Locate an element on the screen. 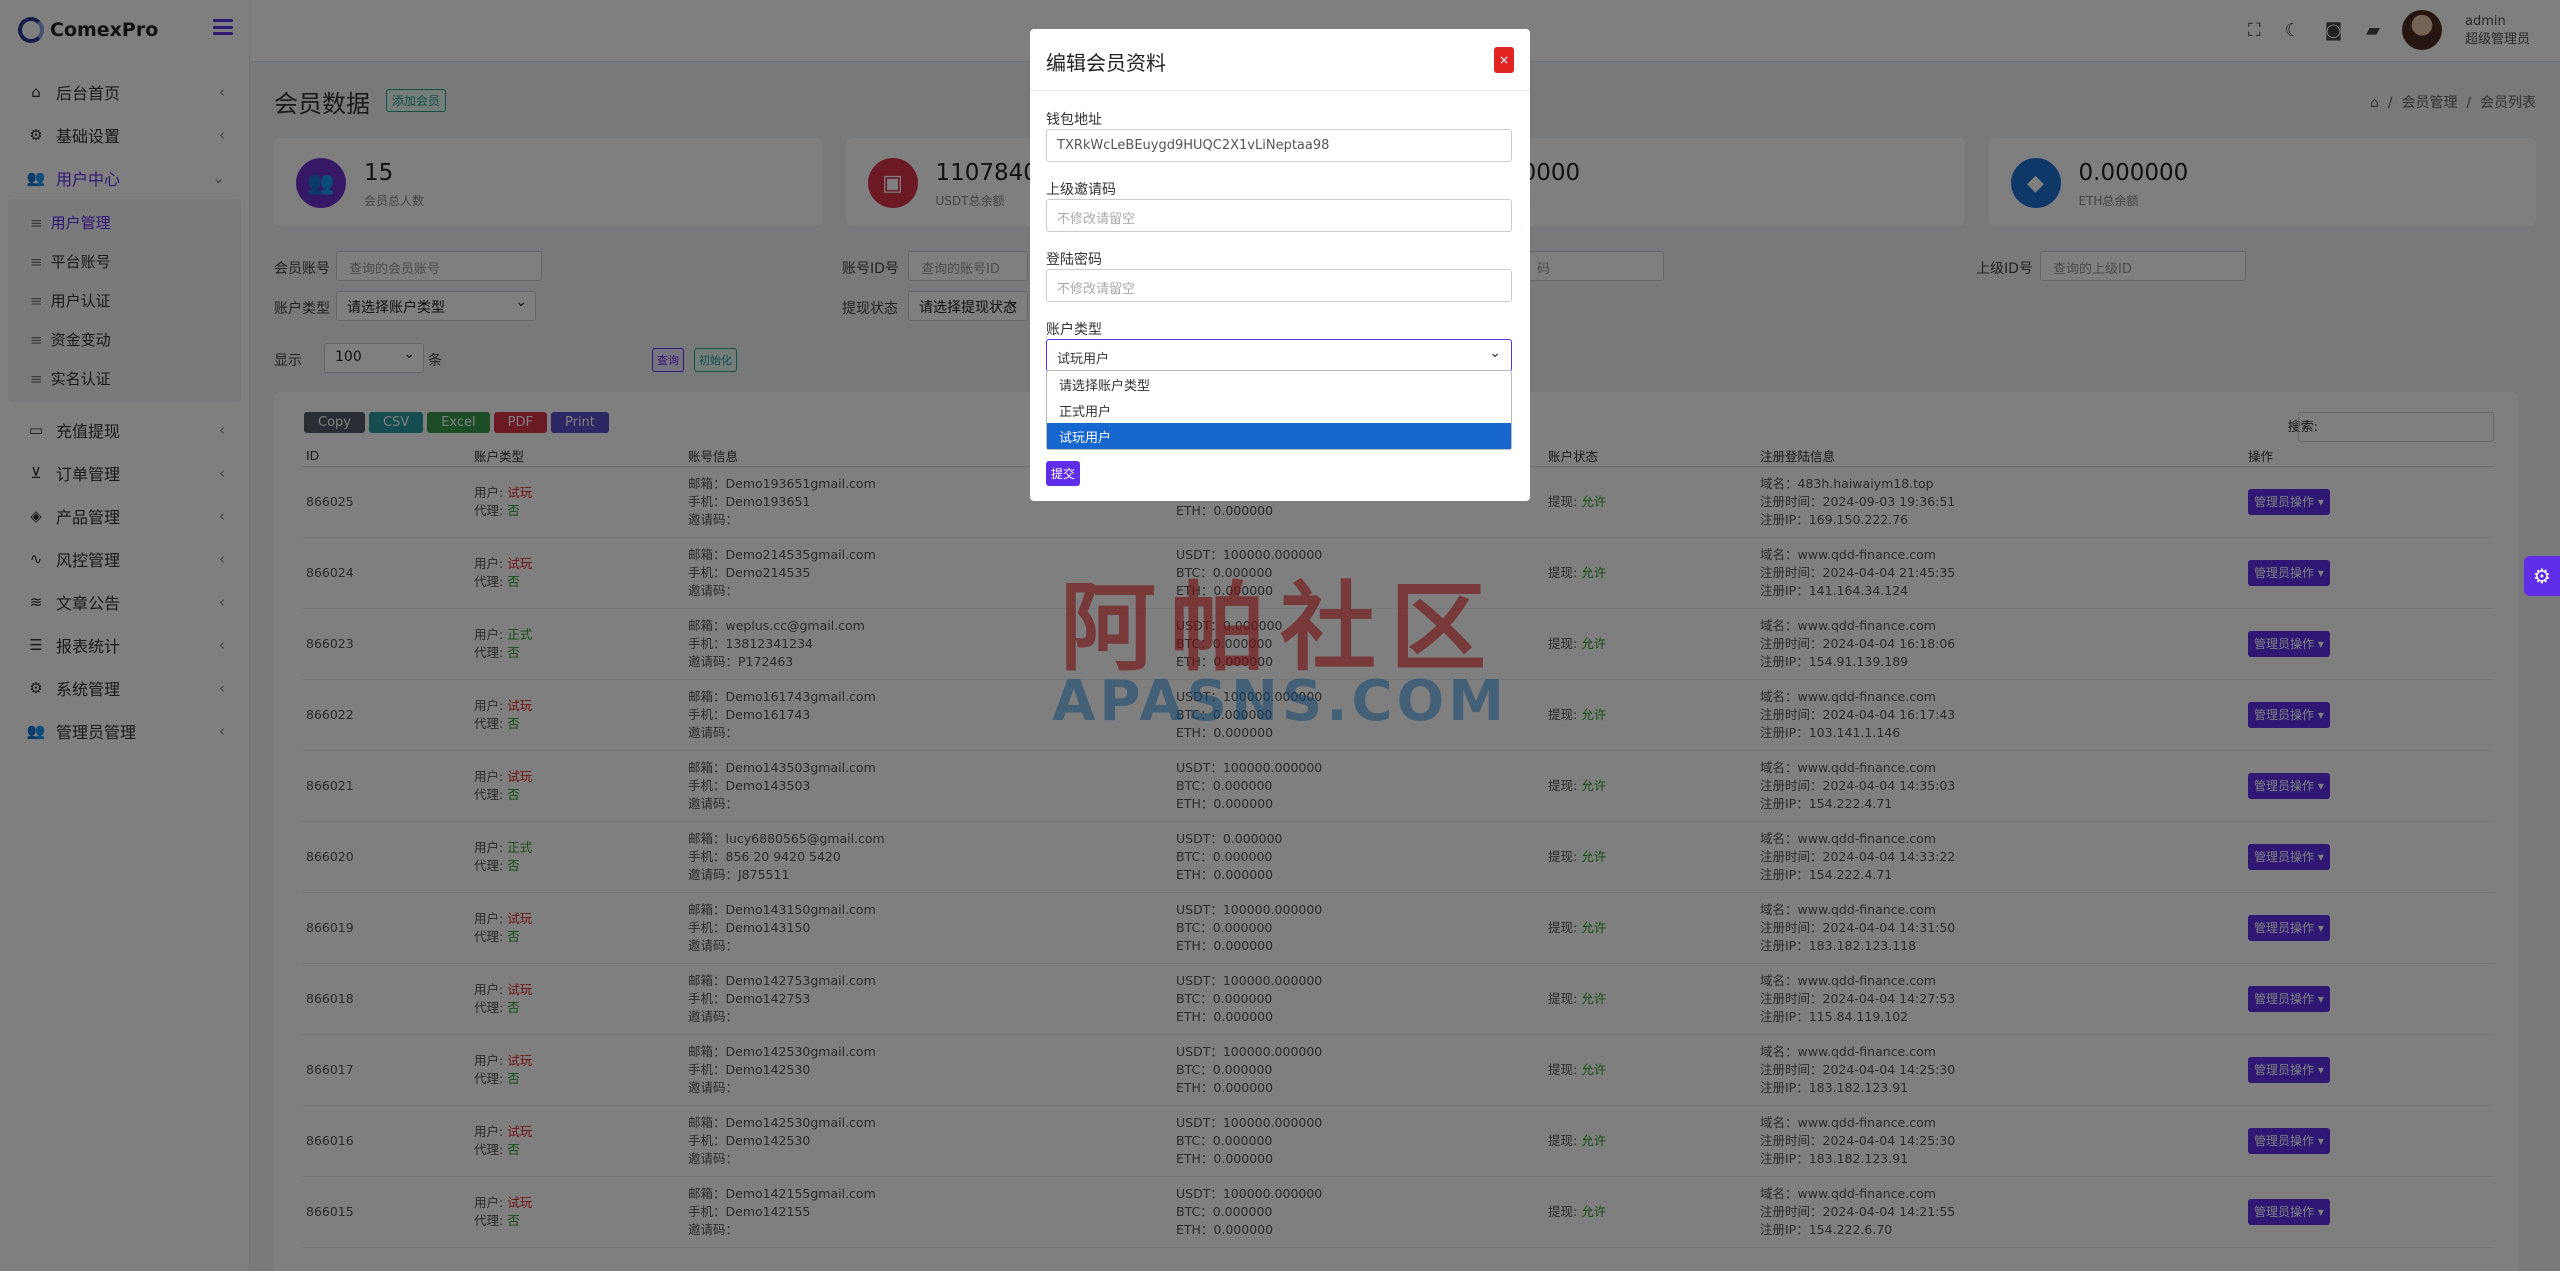 The width and height of the screenshot is (2560, 1271). submit-button: 提交 is located at coordinates (1063, 473).